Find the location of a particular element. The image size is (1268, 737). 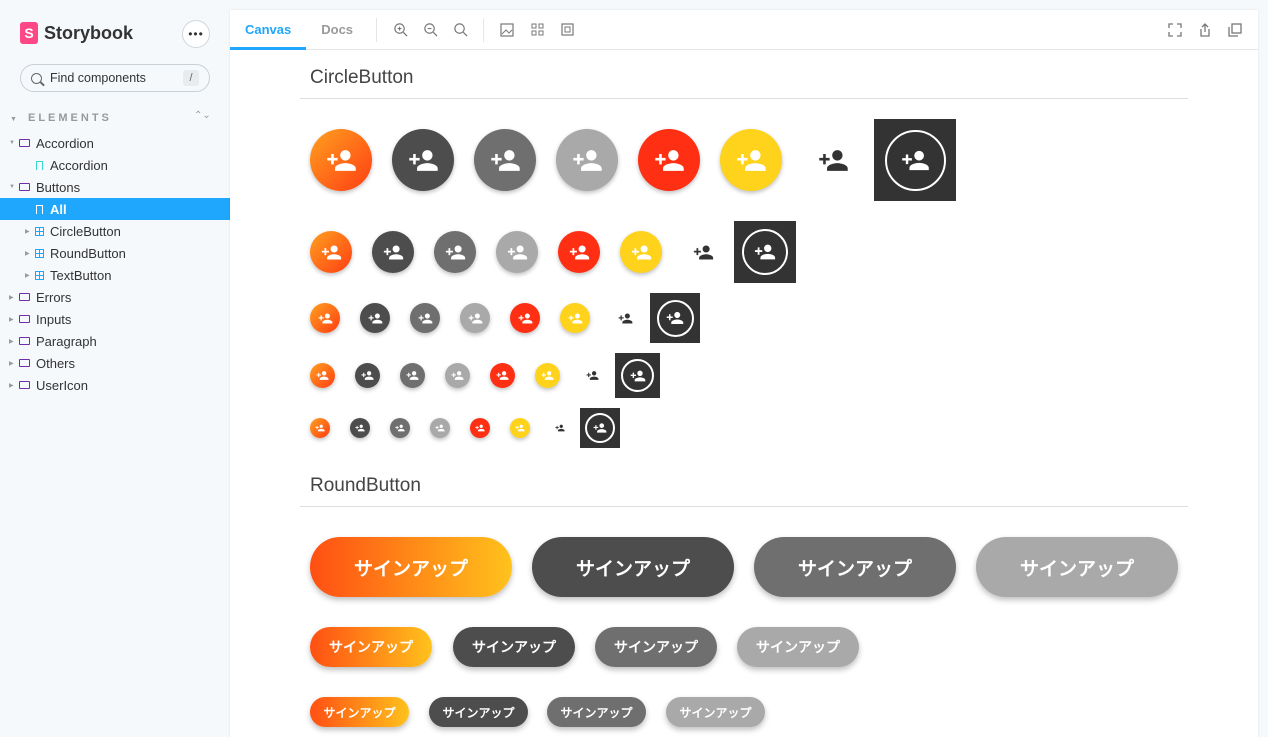

sidebar-item-paragraph: ▶ Paragraph is located at coordinates (115, 341).